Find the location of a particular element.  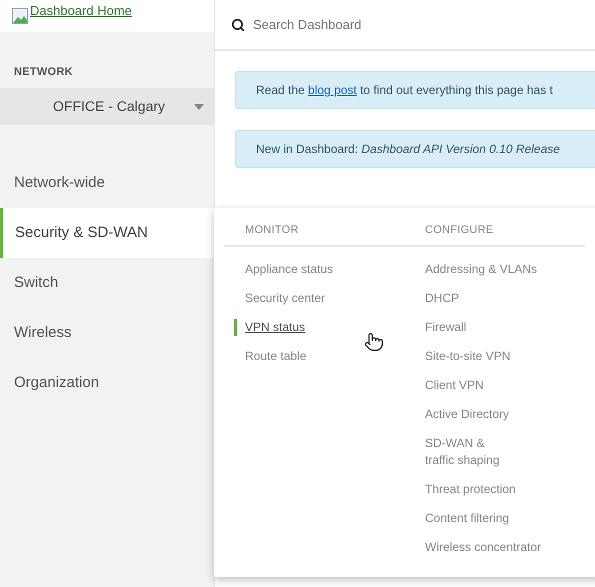

hand-cursor-icon is located at coordinates (374, 342).